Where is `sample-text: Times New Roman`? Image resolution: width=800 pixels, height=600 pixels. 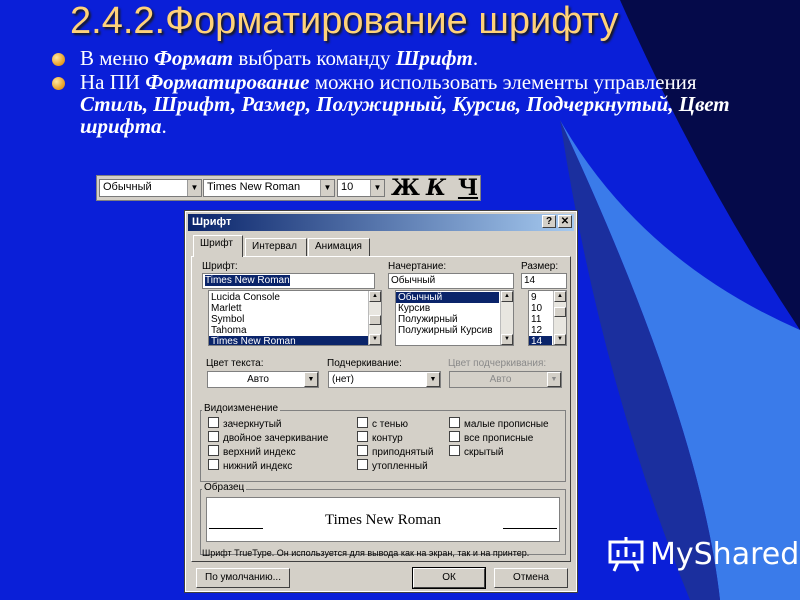 sample-text: Times New Roman is located at coordinates (383, 520).